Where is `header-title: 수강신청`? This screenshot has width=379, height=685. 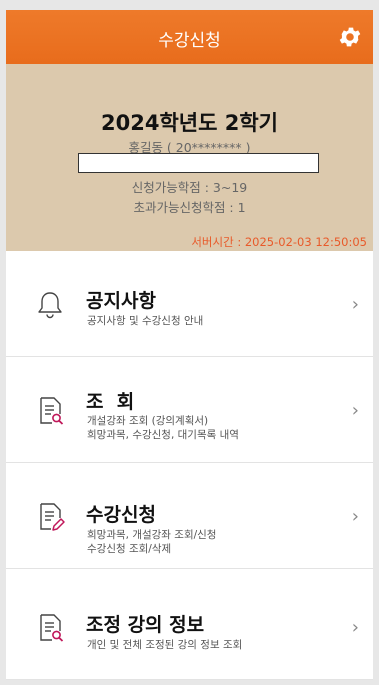
header-title: 수강신청 is located at coordinates (189, 41).